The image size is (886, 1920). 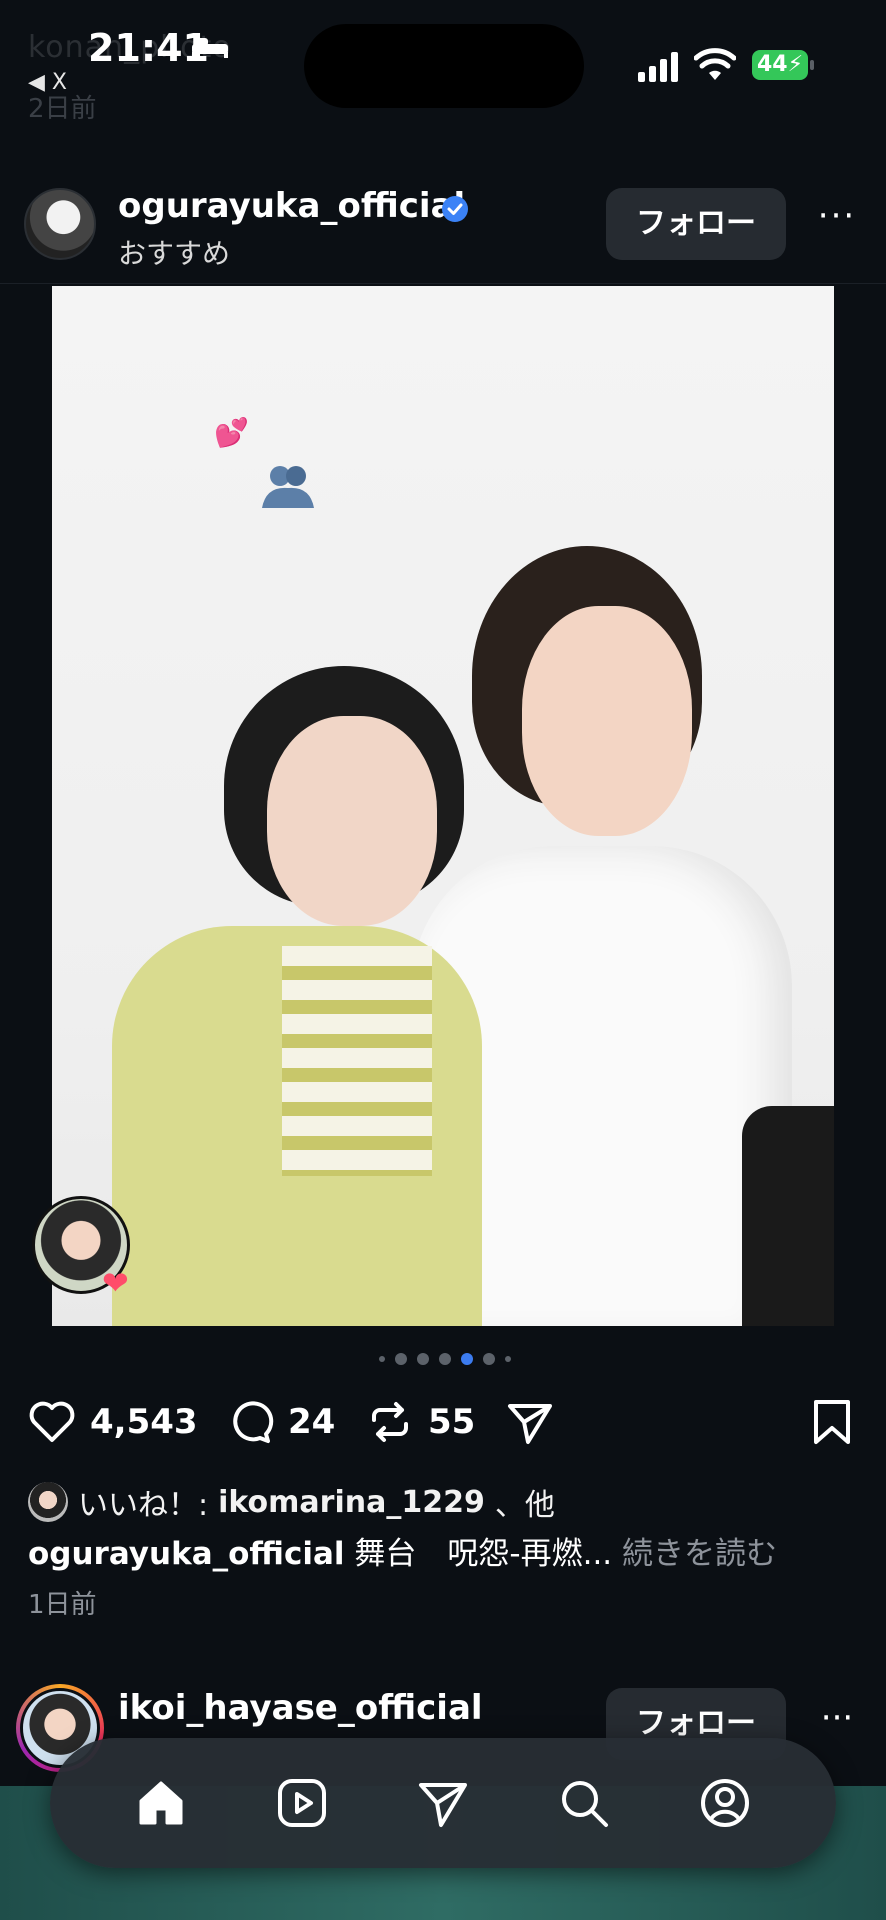 I want to click on carousel-indicator, so click(x=445, y=1359).